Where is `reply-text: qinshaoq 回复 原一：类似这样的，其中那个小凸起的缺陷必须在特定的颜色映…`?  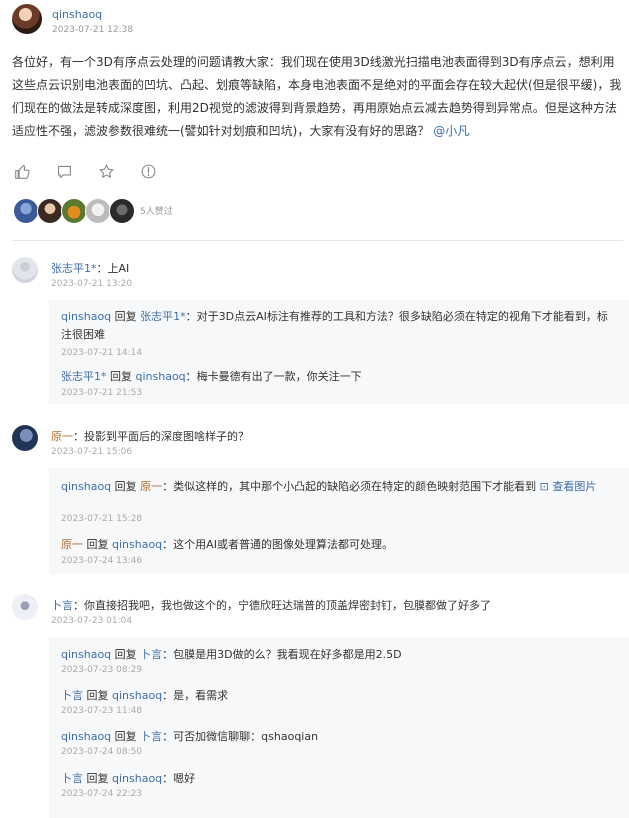
reply-text: qinshaoq 回复 原一：类似这样的，其中那个小凸起的缺陷必须在特定的颜色映… is located at coordinates (329, 486).